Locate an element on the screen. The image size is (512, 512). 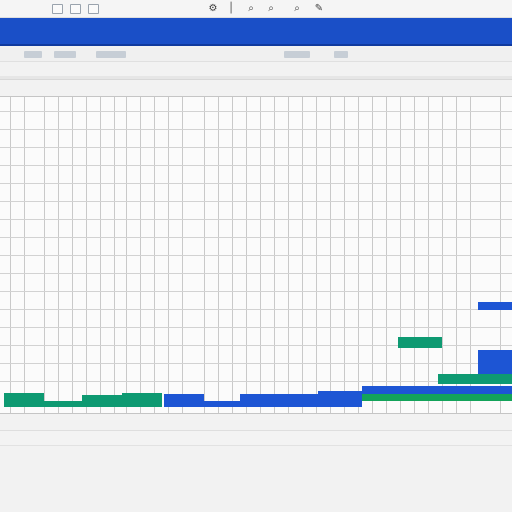
title-band is located at coordinates (256, 32).